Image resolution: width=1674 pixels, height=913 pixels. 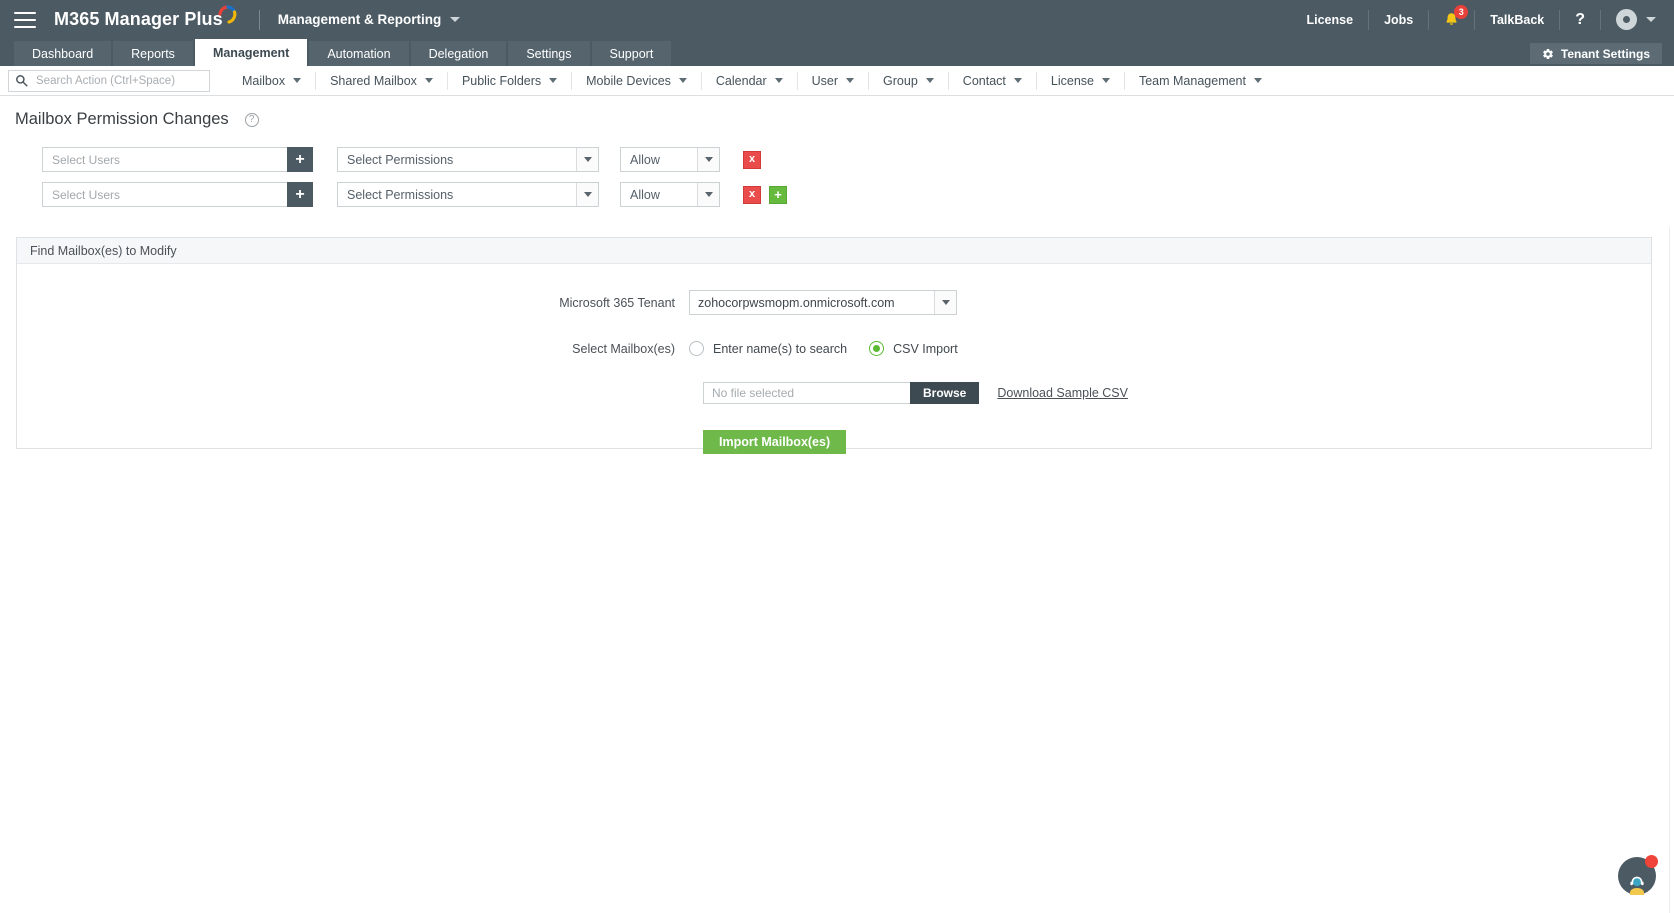 I want to click on tab-automation: Automation, so click(x=359, y=53).